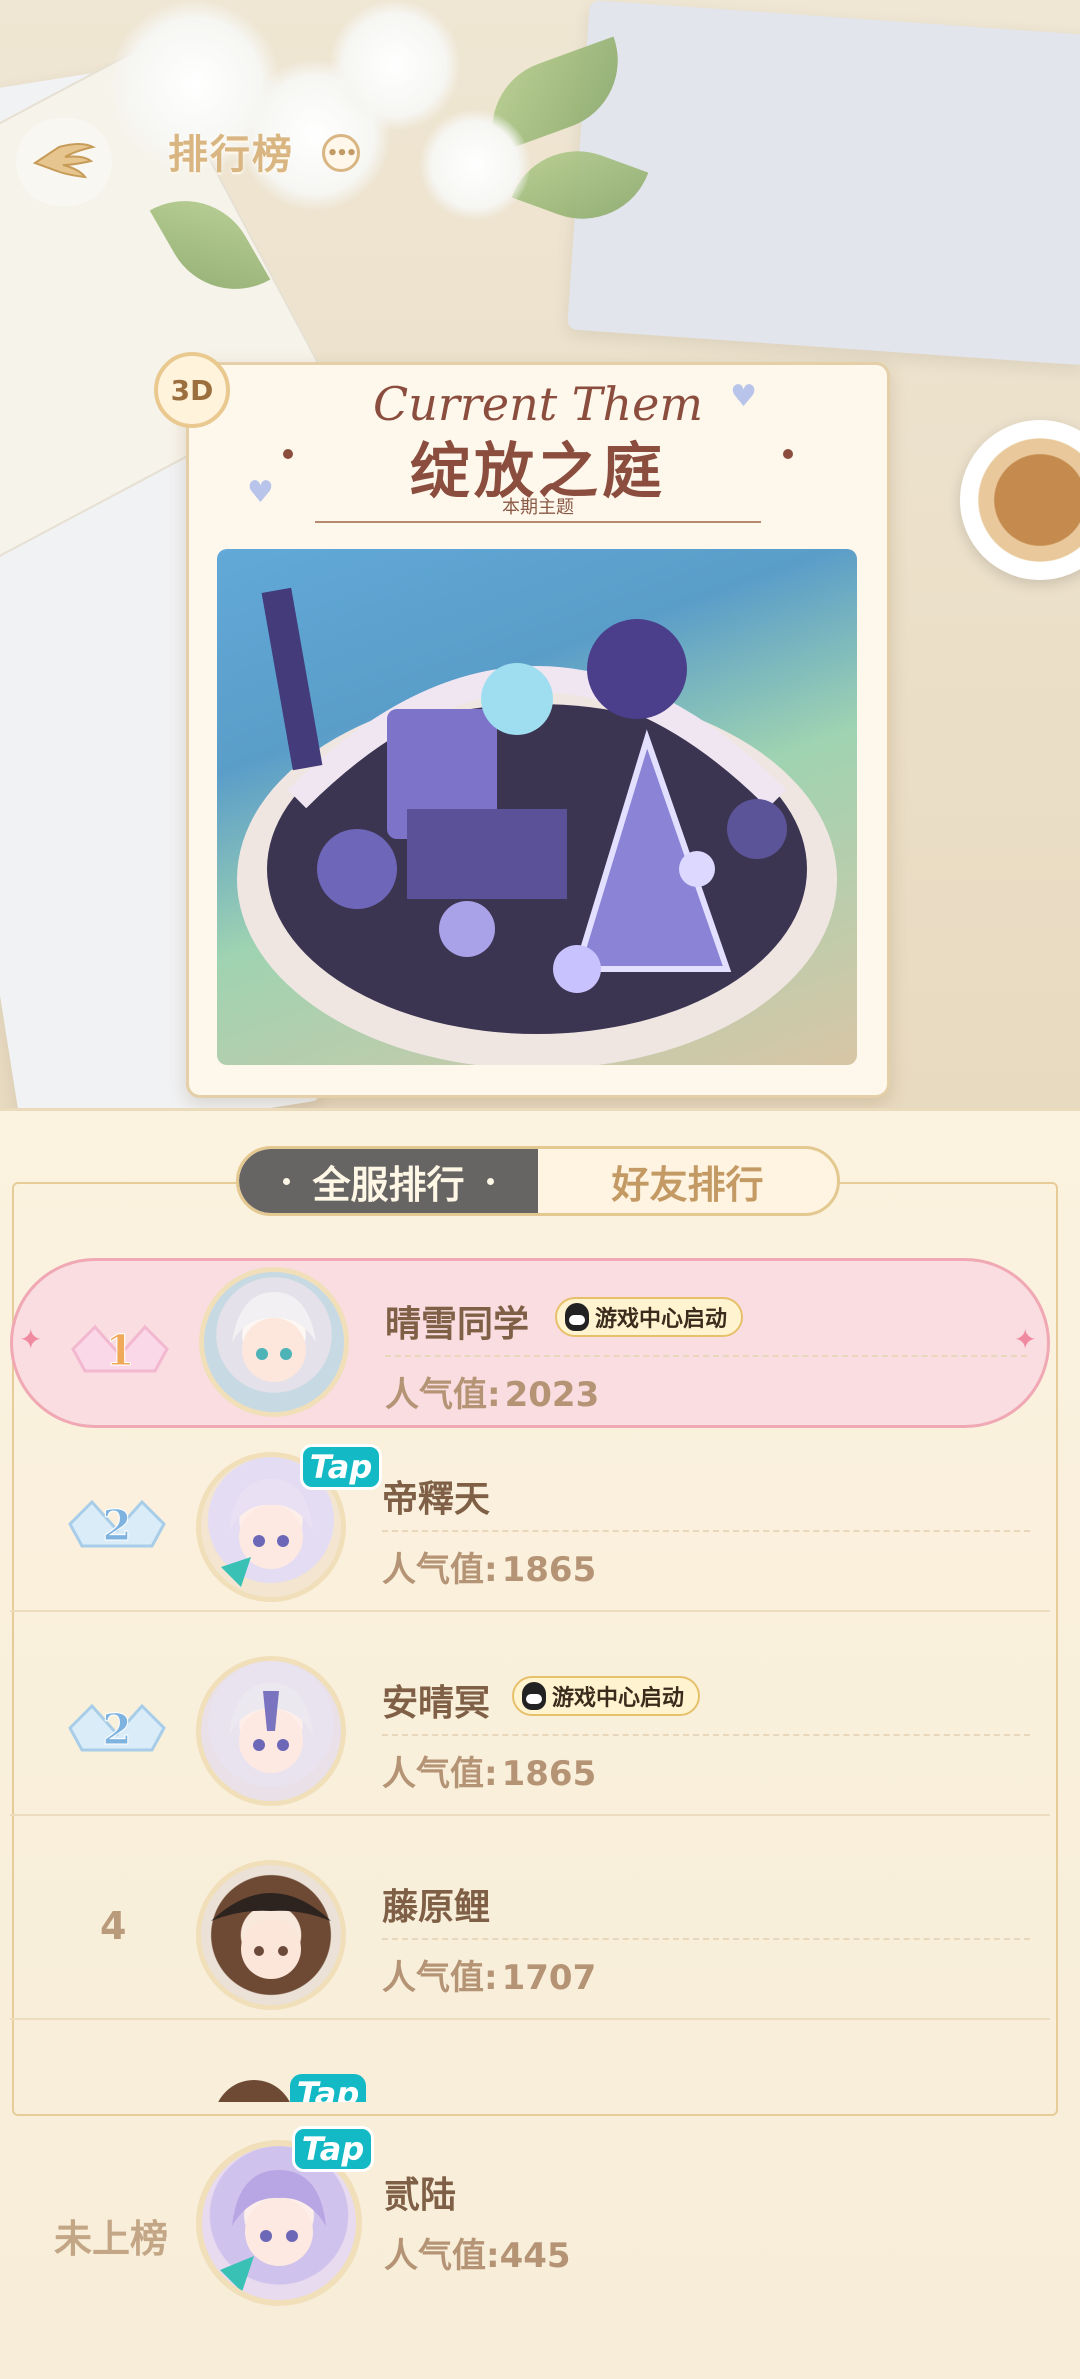 This screenshot has width=1080, height=2379. What do you see at coordinates (535, 2256) in the screenshot?
I see `popularity-value: 445` at bounding box center [535, 2256].